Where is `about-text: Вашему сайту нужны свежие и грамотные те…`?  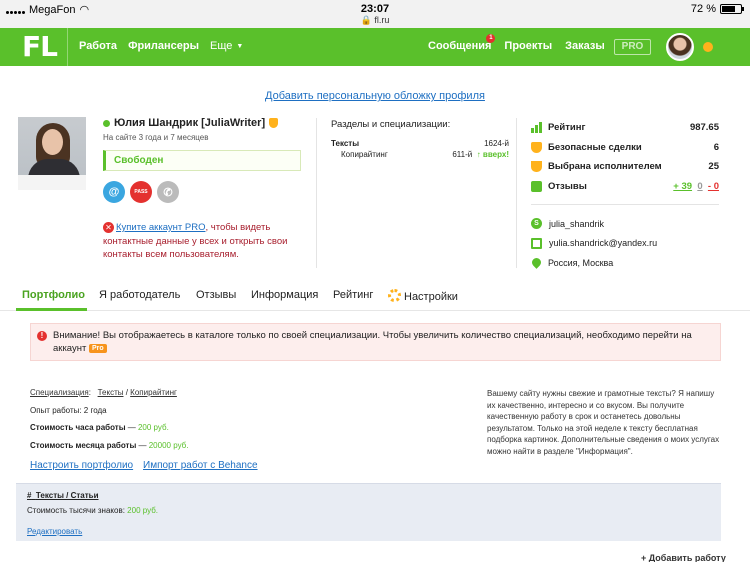
about-text: Вашему сайту нужны свежие и грамотные те… is located at coordinates (603, 422).